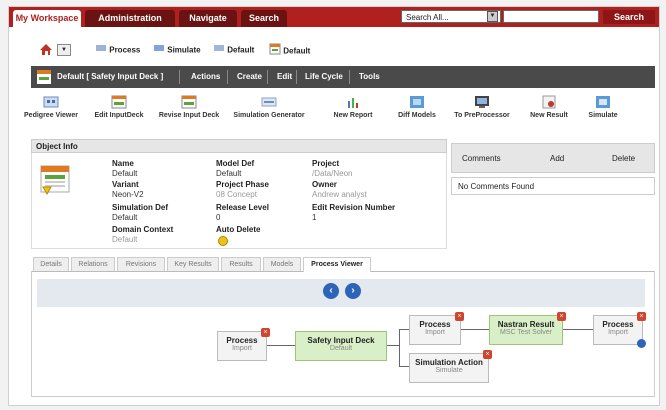 Image resolution: width=666 pixels, height=410 pixels. I want to click on bookmark-default-2: Default, so click(289, 50).